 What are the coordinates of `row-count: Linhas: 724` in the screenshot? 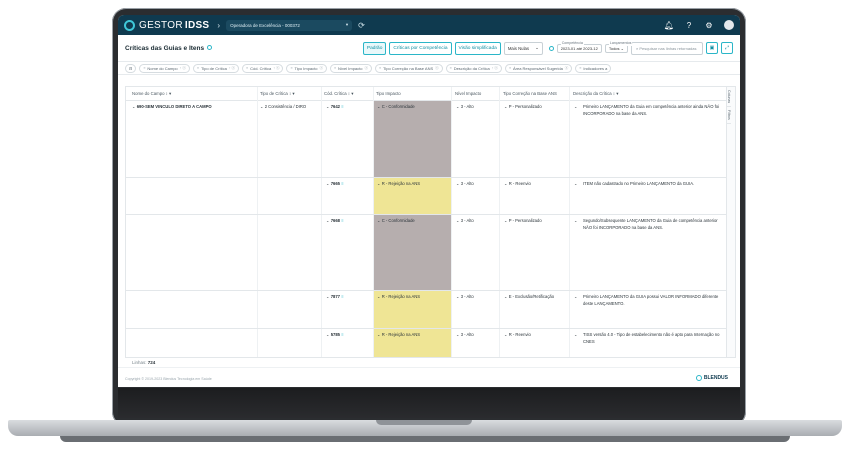 It's located at (144, 362).